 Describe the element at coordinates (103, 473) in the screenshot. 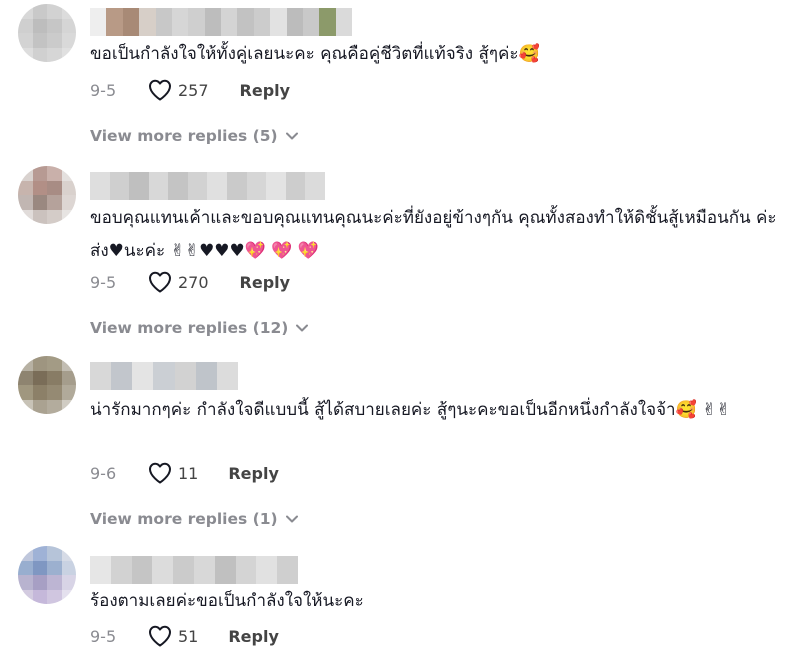

I see `comment-date: 9-6` at that location.